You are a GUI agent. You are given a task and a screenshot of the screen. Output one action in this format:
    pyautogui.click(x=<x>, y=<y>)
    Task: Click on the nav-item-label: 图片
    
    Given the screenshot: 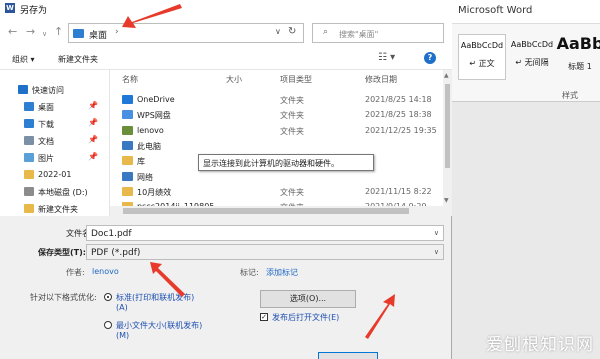 What is the action you would take?
    pyautogui.click(x=46, y=158)
    